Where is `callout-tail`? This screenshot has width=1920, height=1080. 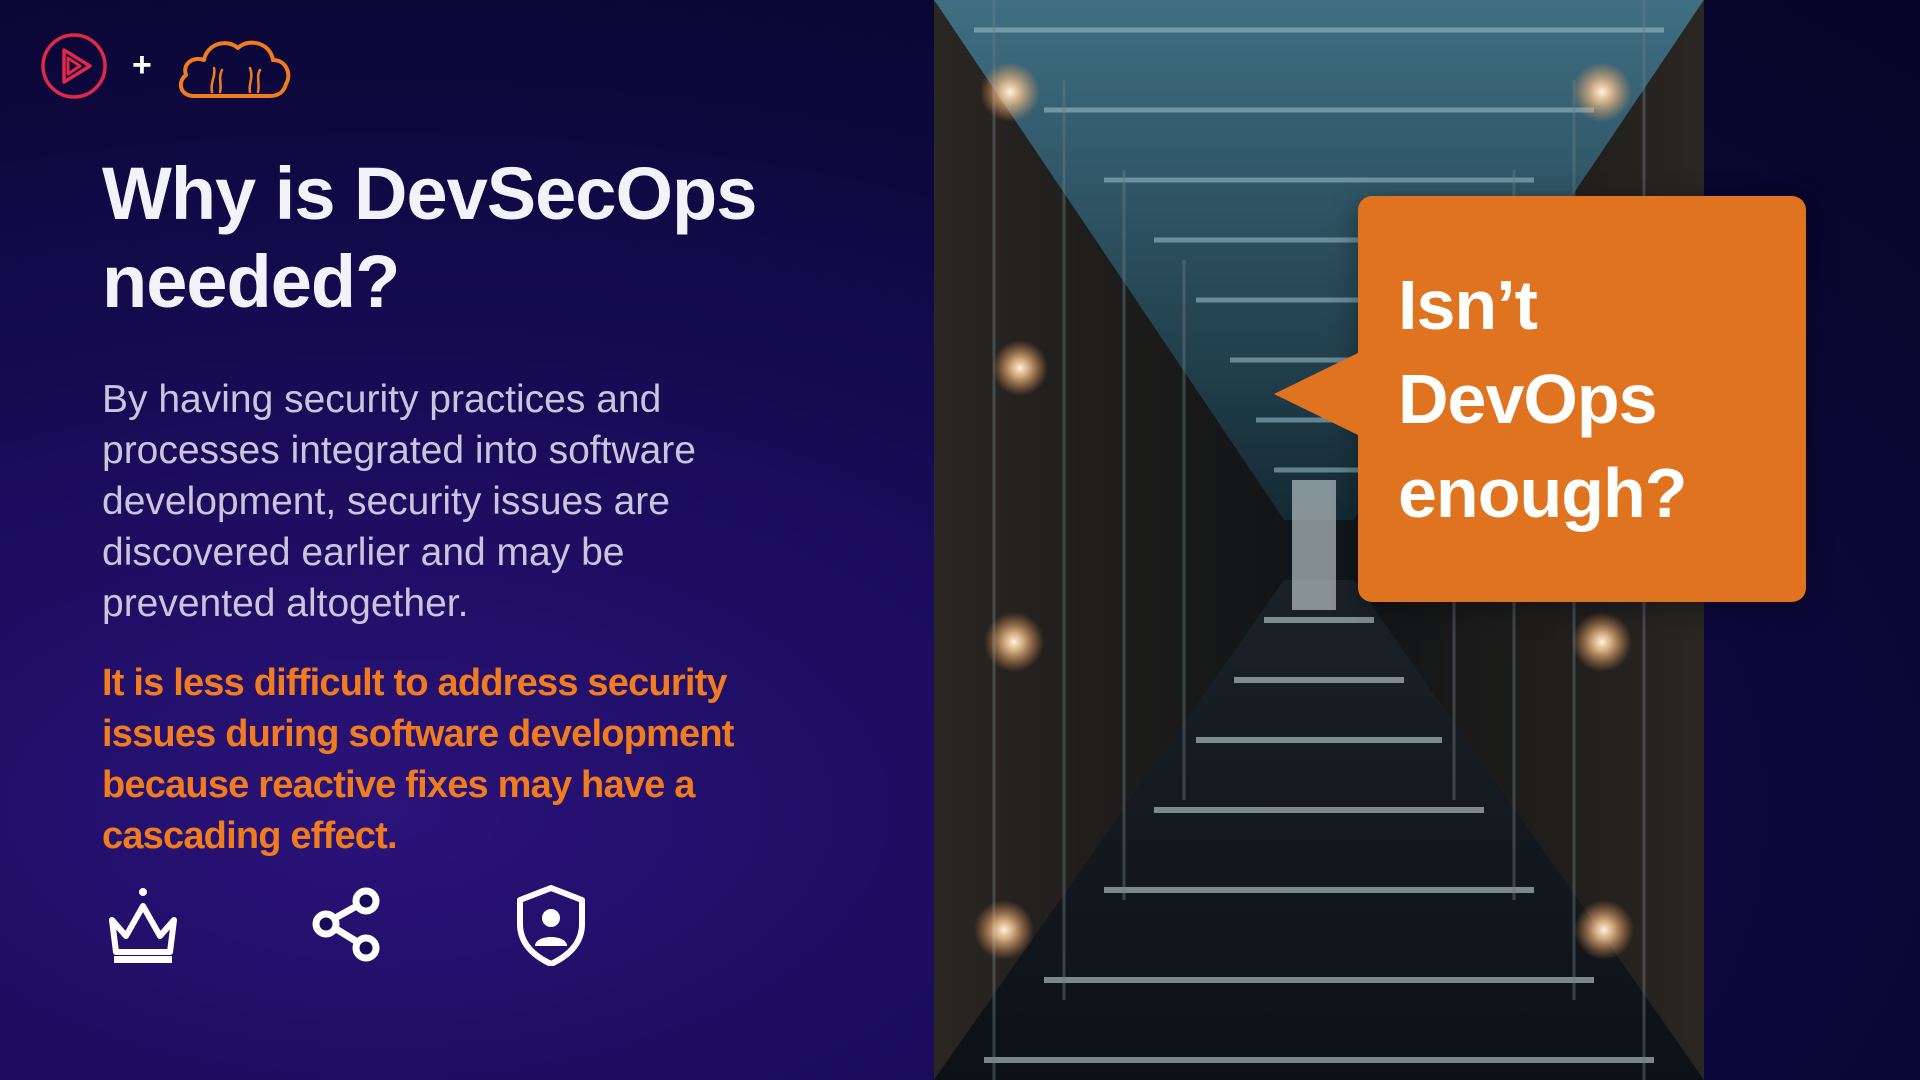
callout-tail is located at coordinates (1317, 394).